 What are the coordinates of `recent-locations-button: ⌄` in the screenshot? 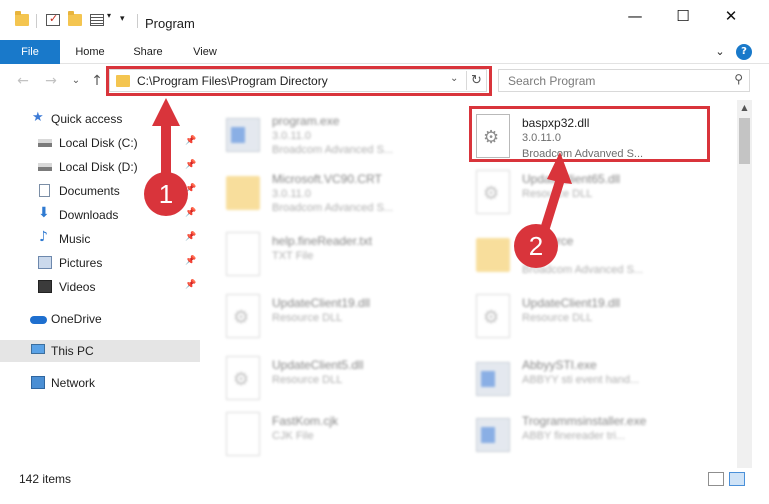 It's located at (76, 81).